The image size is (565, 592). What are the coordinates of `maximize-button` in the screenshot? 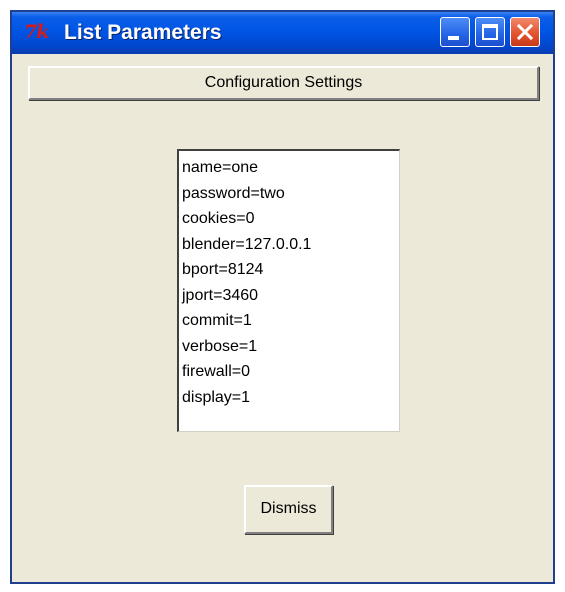 It's located at (490, 32).